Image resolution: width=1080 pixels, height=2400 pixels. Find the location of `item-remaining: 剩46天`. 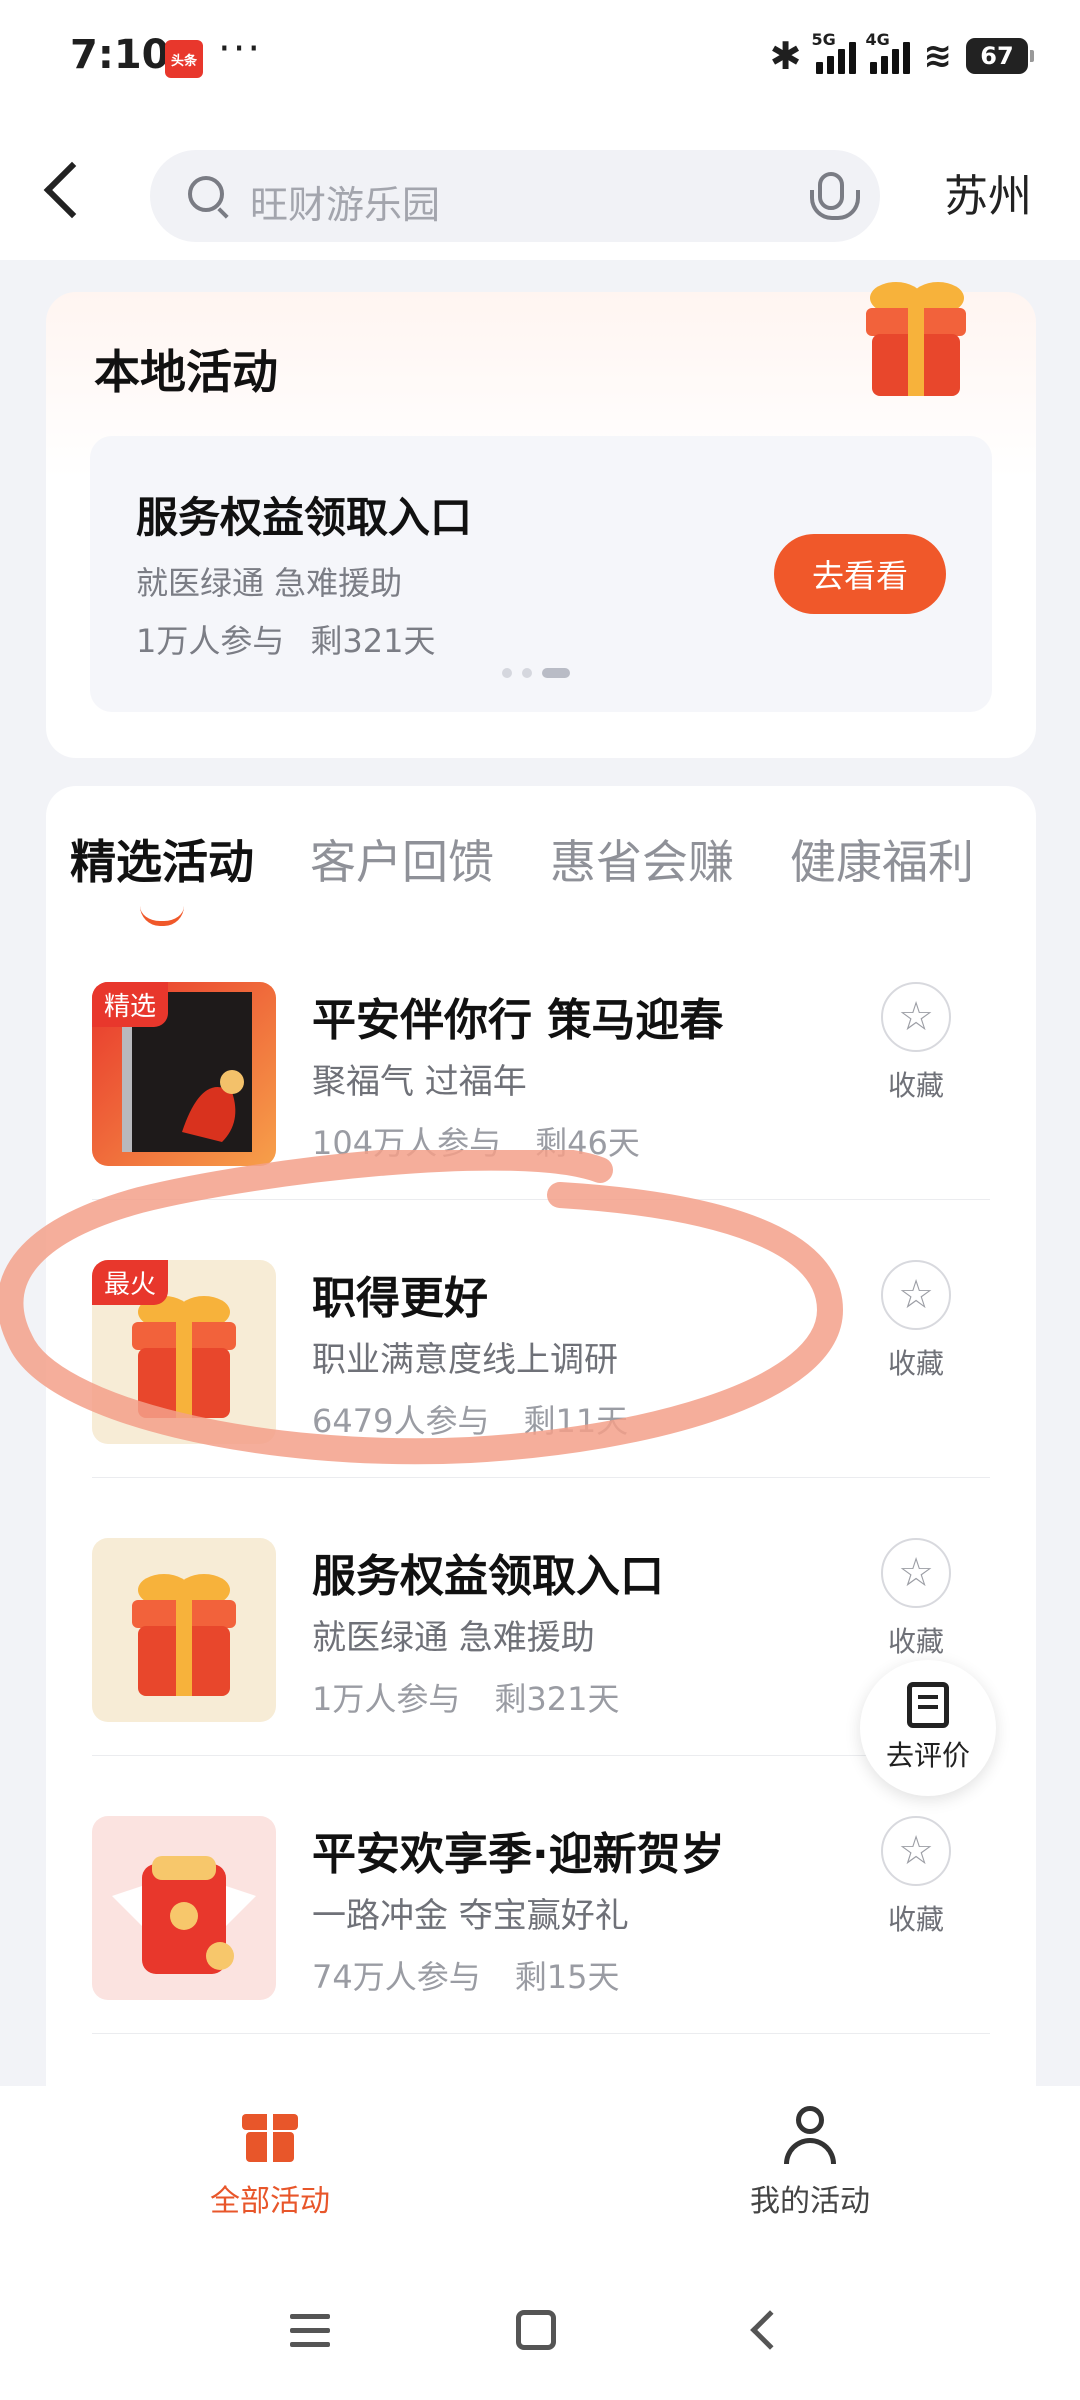

item-remaining: 剩46天 is located at coordinates (587, 1143).